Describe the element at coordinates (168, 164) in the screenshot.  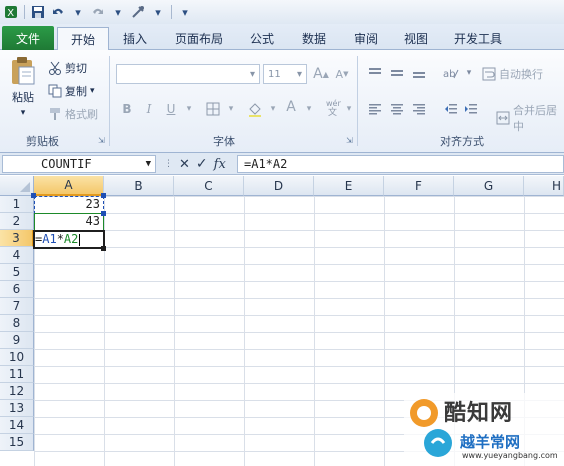
I see `drag-handle-icon: ⋮` at that location.